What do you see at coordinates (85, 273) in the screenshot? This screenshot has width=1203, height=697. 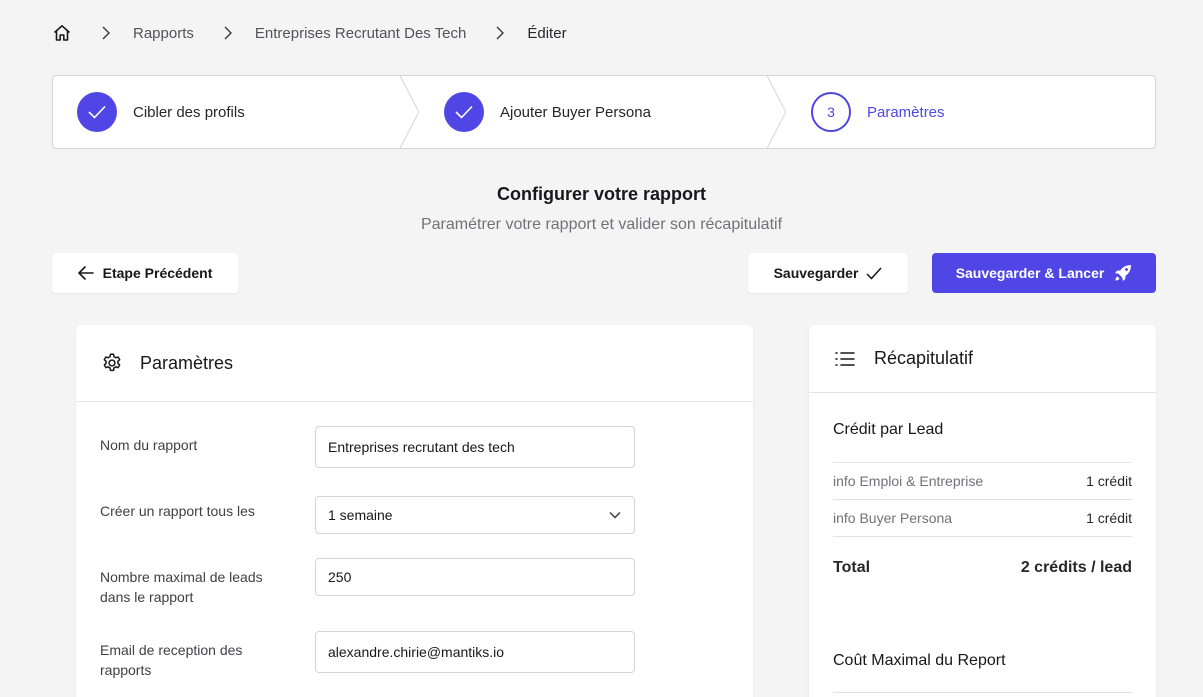 I see `arrow-left-icon` at bounding box center [85, 273].